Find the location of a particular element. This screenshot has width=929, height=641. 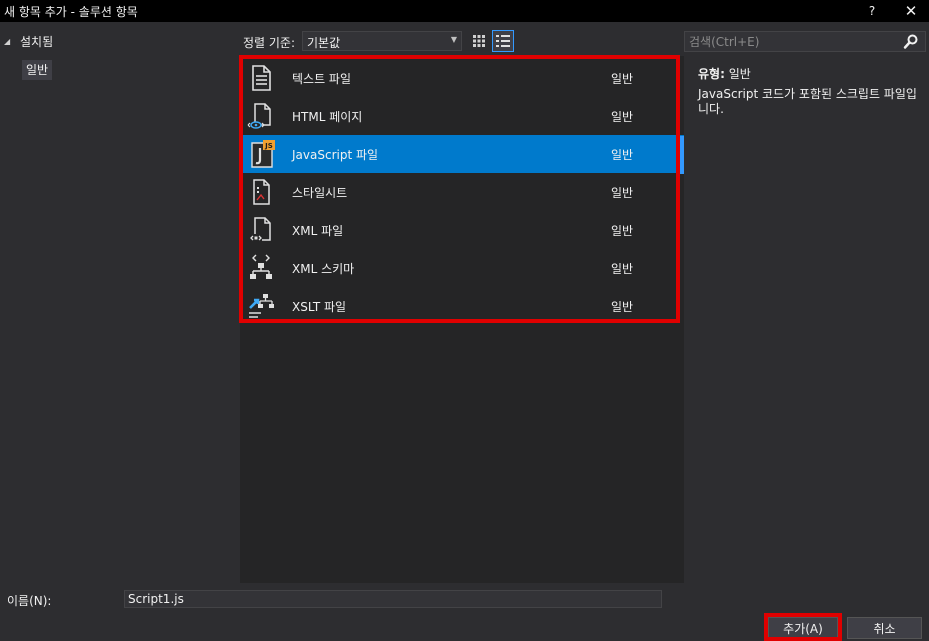

grid-view-button is located at coordinates (479, 41).